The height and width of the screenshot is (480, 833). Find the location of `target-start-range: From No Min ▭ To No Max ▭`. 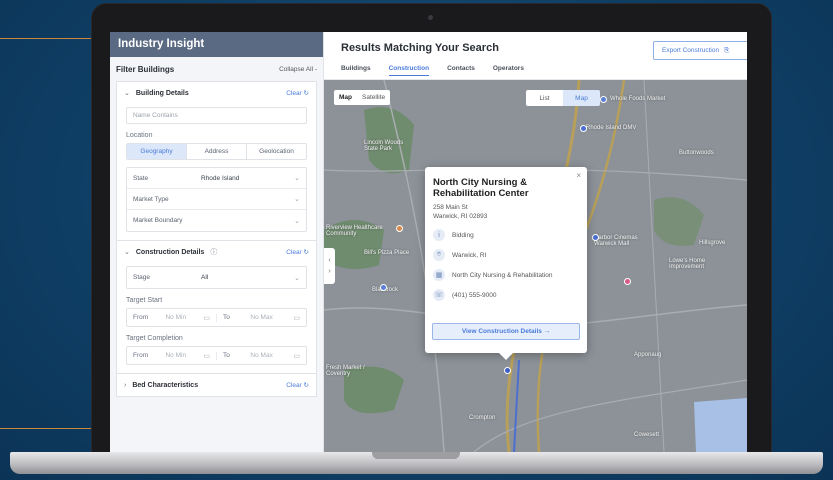

target-start-range: From No Min ▭ To No Max ▭ is located at coordinates (216, 317).